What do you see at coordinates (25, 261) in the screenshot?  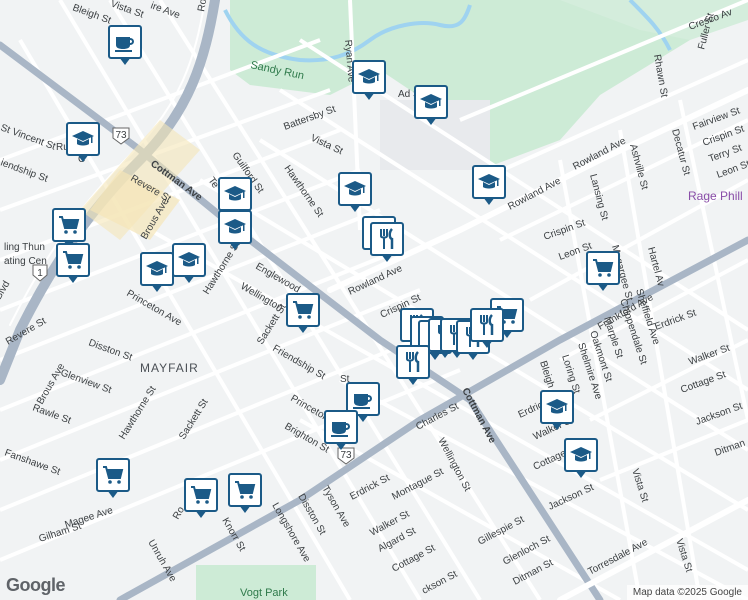 I see `skating-poi-label-2: ating Cen` at bounding box center [25, 261].